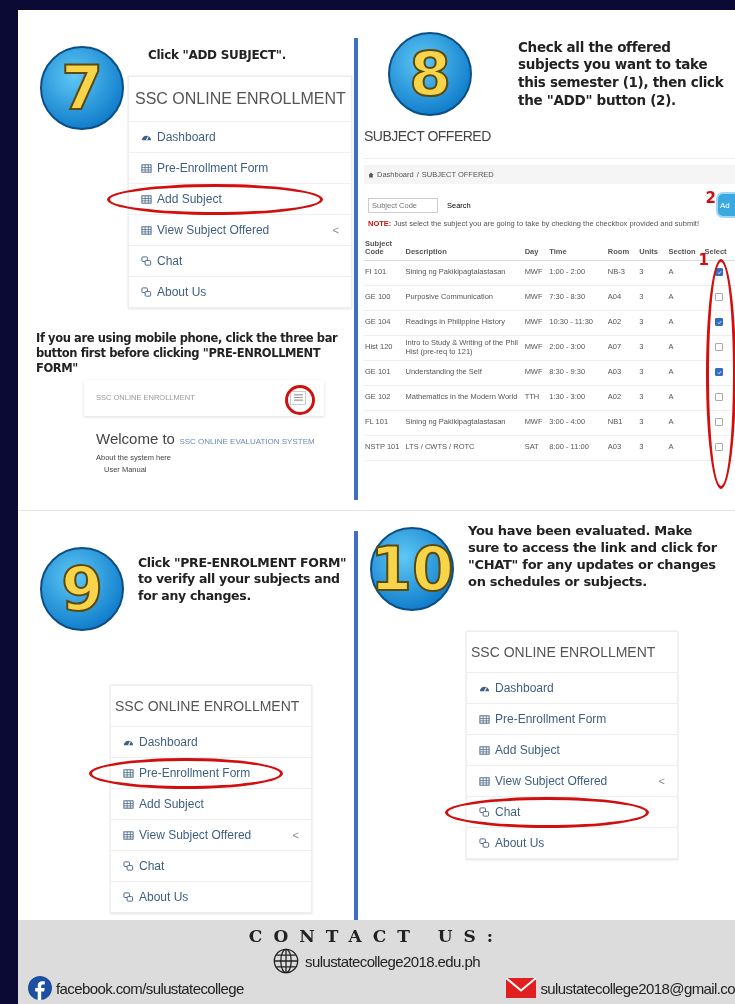 This screenshot has height=1004, width=735. I want to click on step-instruction: You have been evaluated. Make sure to access the link and click for "CHAT" for any updates or changes on schedules or subjects., so click(593, 557).